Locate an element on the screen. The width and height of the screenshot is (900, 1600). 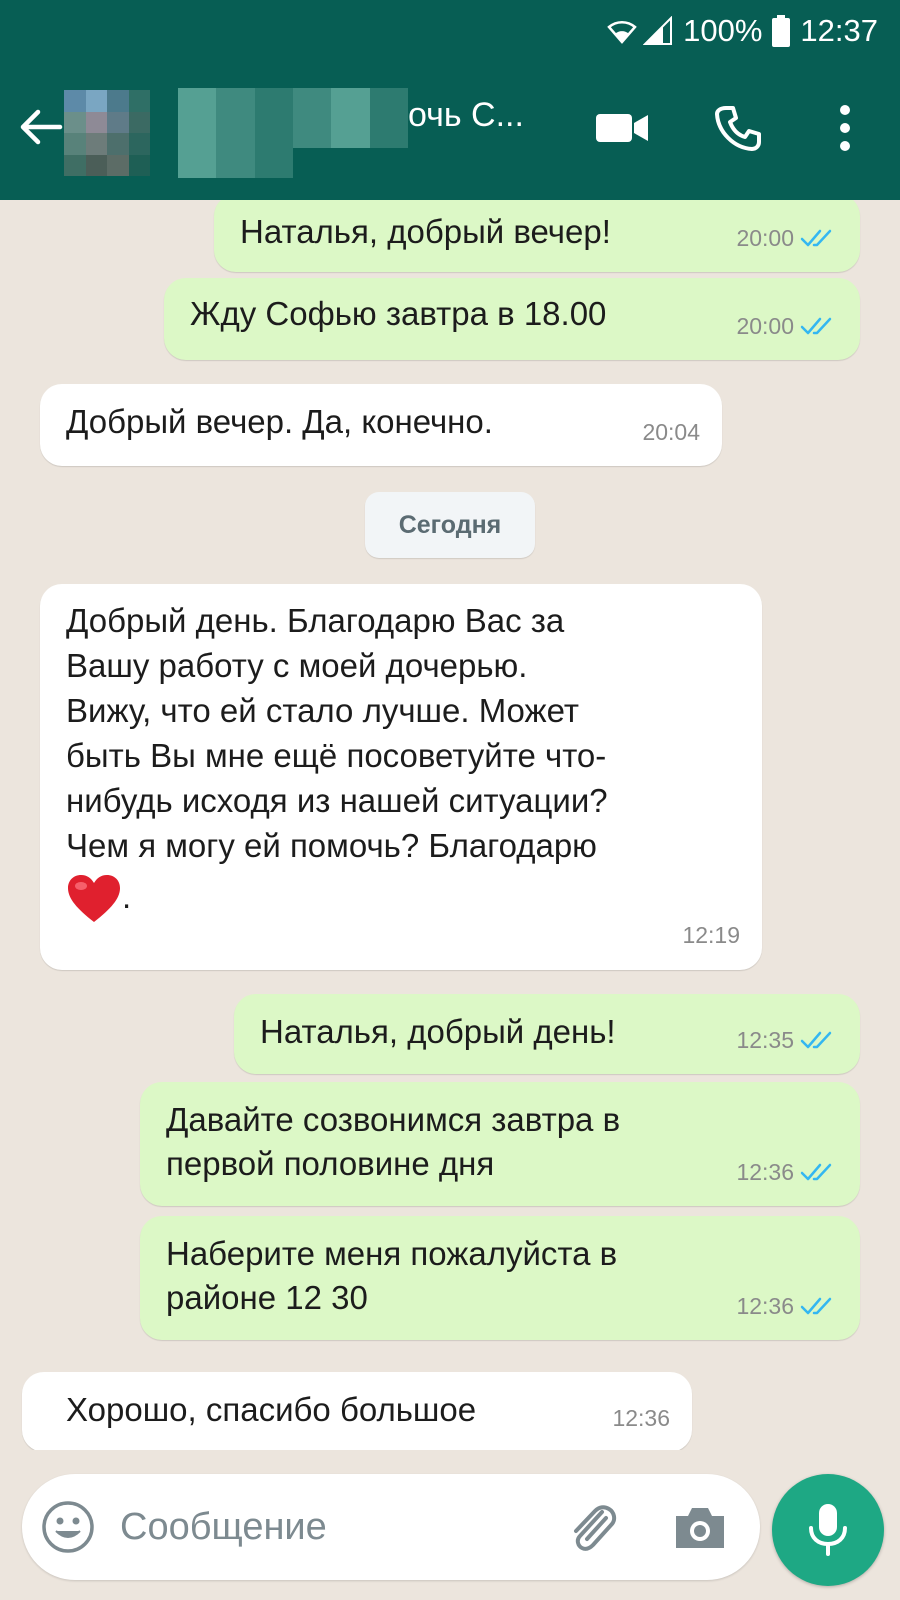
message-line: Вашу работу с моей дочерью. is located at coordinates (297, 665).